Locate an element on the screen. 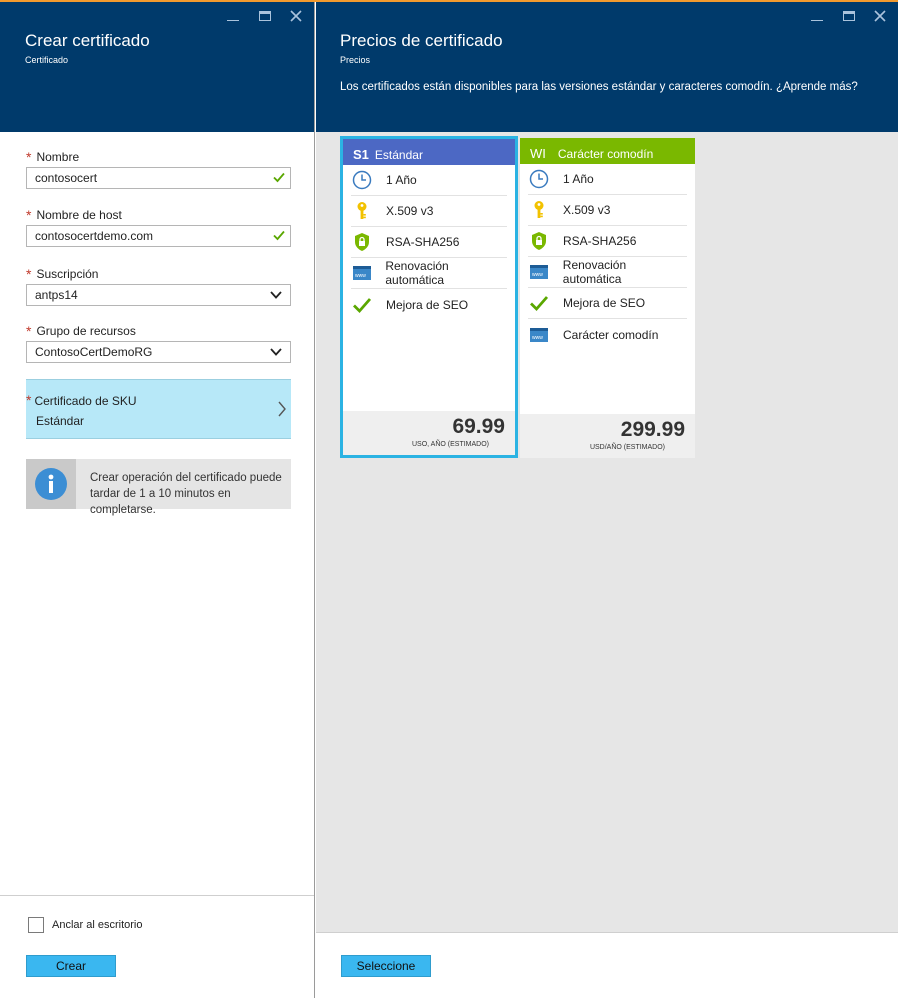  blade-title: Crear certificado is located at coordinates (87, 40).